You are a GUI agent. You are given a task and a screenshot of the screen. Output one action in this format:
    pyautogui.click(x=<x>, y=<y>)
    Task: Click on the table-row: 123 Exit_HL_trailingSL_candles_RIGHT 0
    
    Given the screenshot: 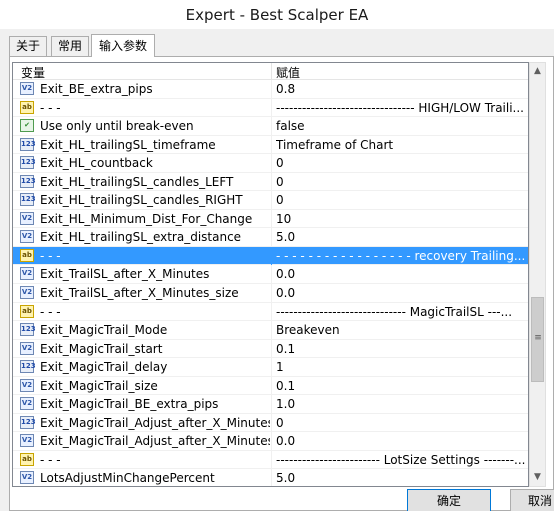 What is the action you would take?
    pyautogui.click(x=270, y=200)
    